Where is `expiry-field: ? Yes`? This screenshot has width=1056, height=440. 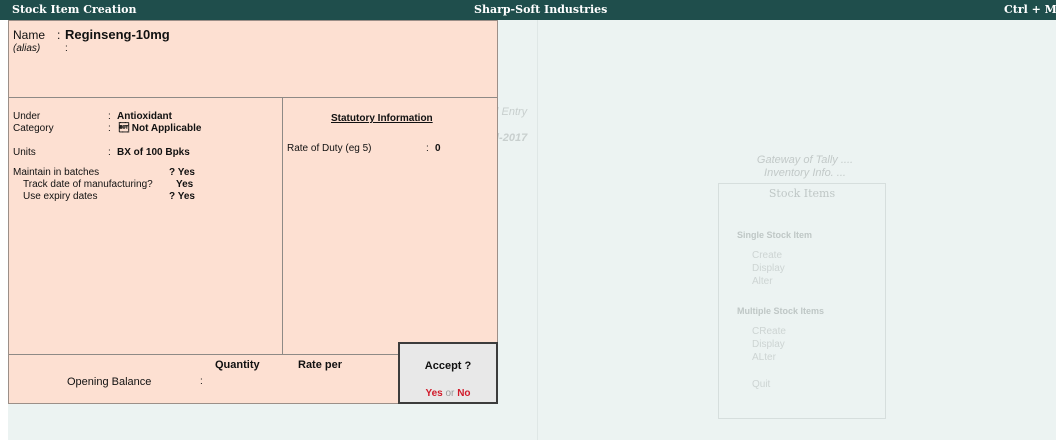 expiry-field: ? Yes is located at coordinates (182, 196).